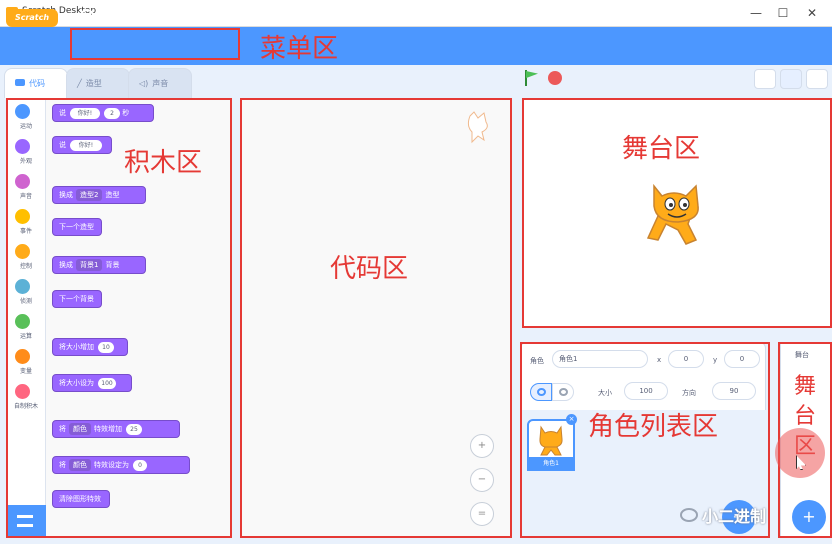 This screenshot has width=832, height=544. What do you see at coordinates (163, 163) in the screenshot?
I see `blocks-area-annotation: 积木区` at bounding box center [163, 163].